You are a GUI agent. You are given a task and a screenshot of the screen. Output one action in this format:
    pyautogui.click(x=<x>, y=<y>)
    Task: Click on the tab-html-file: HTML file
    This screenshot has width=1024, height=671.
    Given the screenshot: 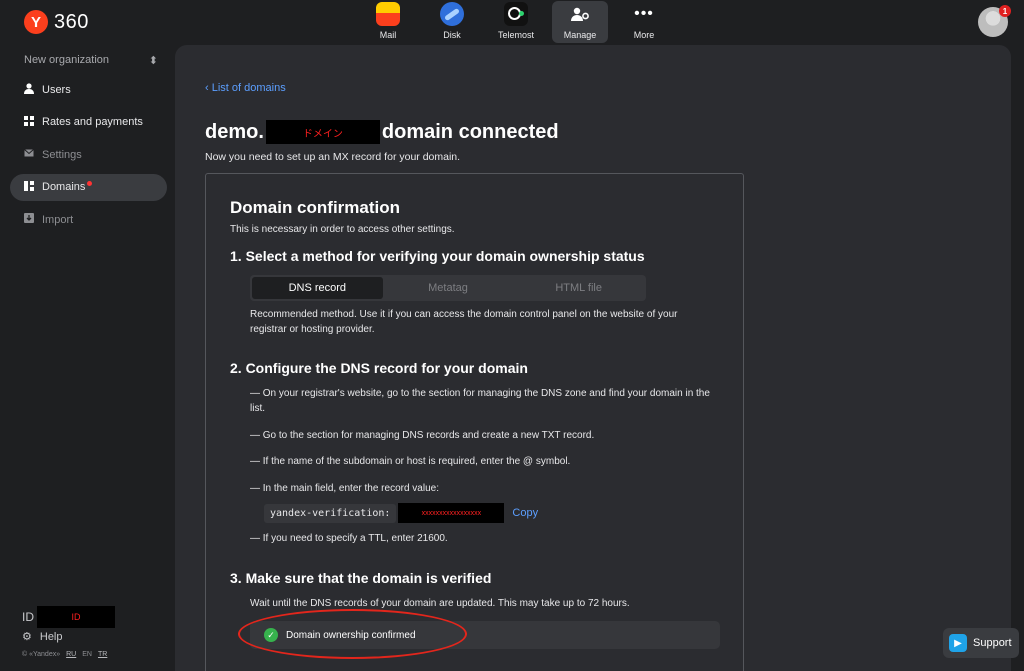 What is the action you would take?
    pyautogui.click(x=578, y=288)
    